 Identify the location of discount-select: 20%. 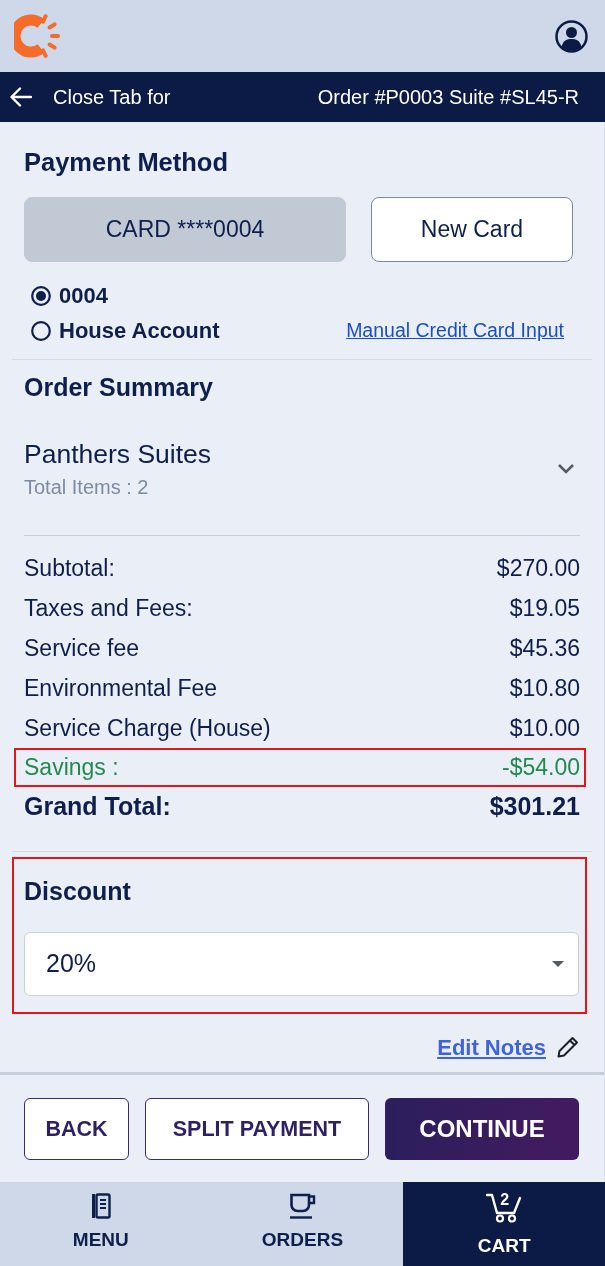
(301, 964).